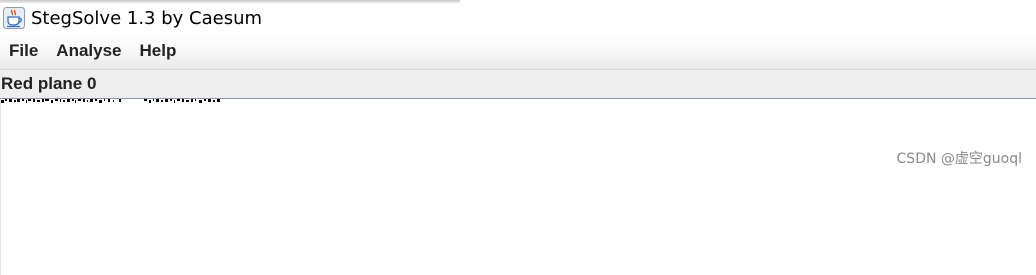 Image resolution: width=1036 pixels, height=275 pixels. What do you see at coordinates (518, 18) in the screenshot?
I see `title-bar: StegSolve 1.3 by Caesum` at bounding box center [518, 18].